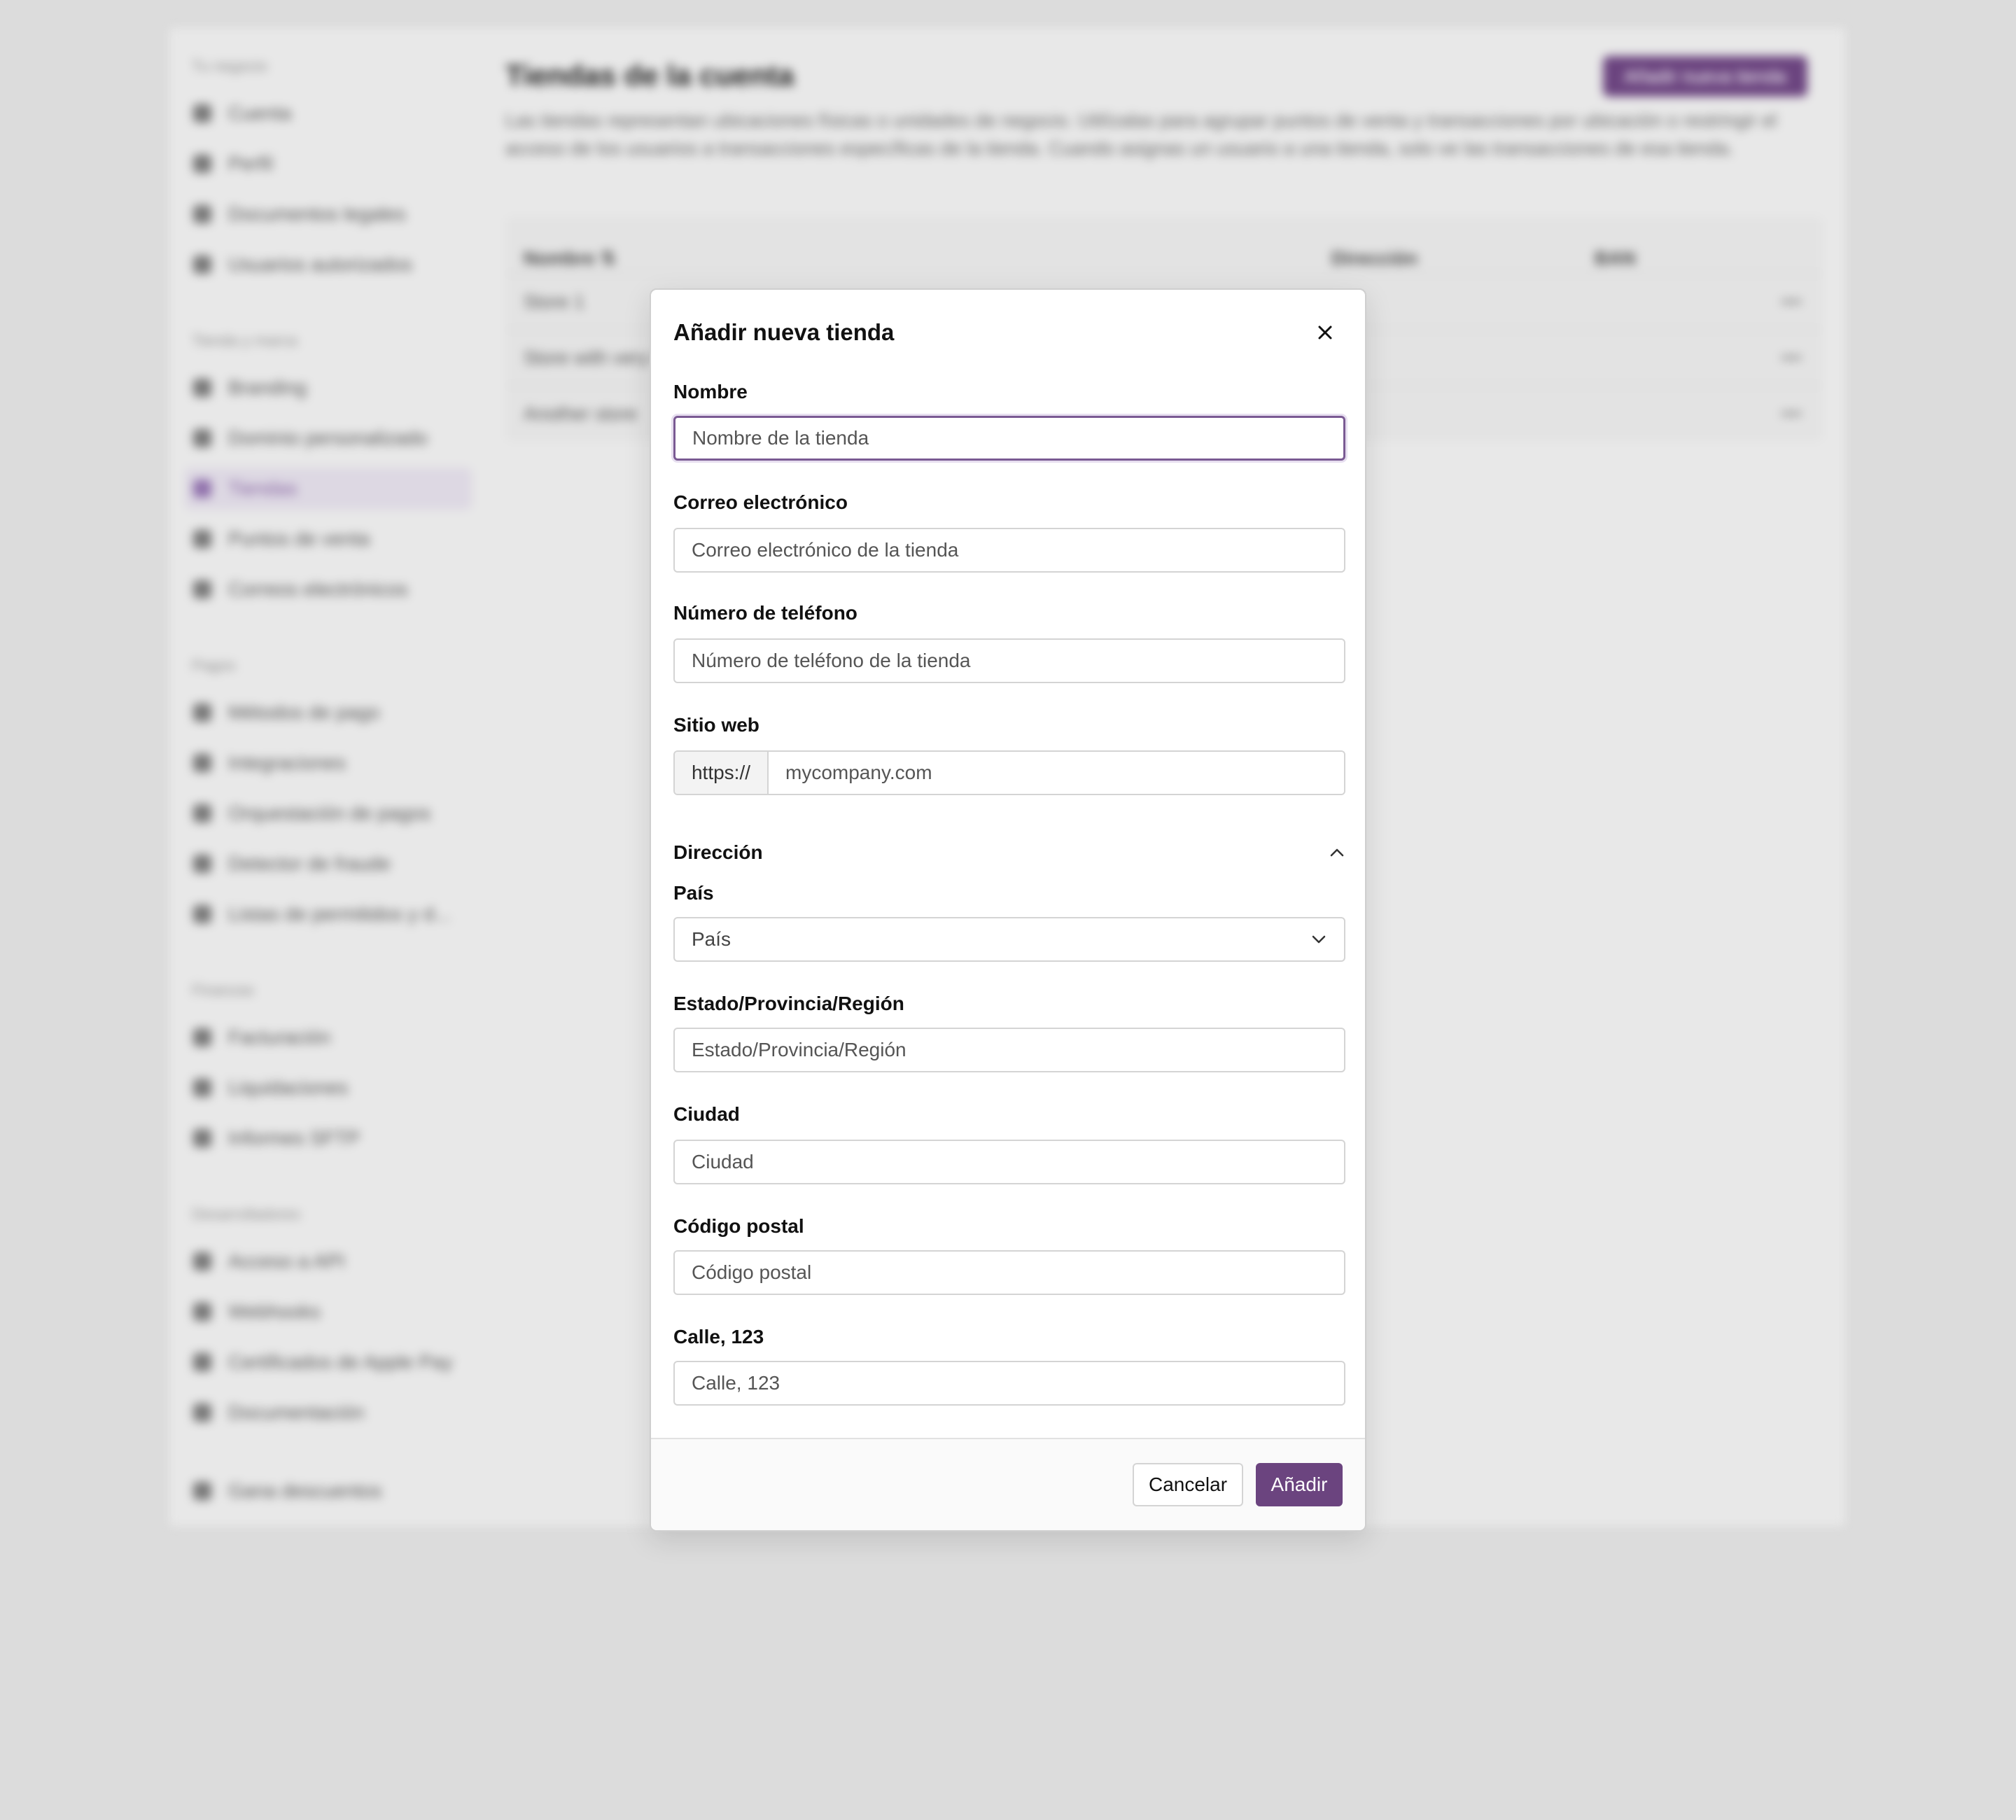 Image resolution: width=2016 pixels, height=1820 pixels. What do you see at coordinates (328, 1491) in the screenshot?
I see `sidebar-item-earn-discounts: Gana descuentos` at bounding box center [328, 1491].